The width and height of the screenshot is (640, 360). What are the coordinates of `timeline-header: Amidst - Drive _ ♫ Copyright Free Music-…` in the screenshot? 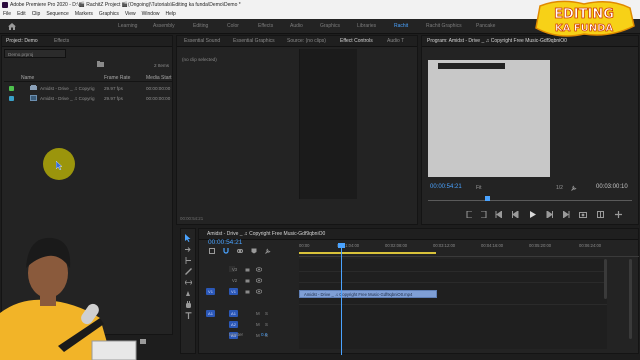 It's located at (418, 234).